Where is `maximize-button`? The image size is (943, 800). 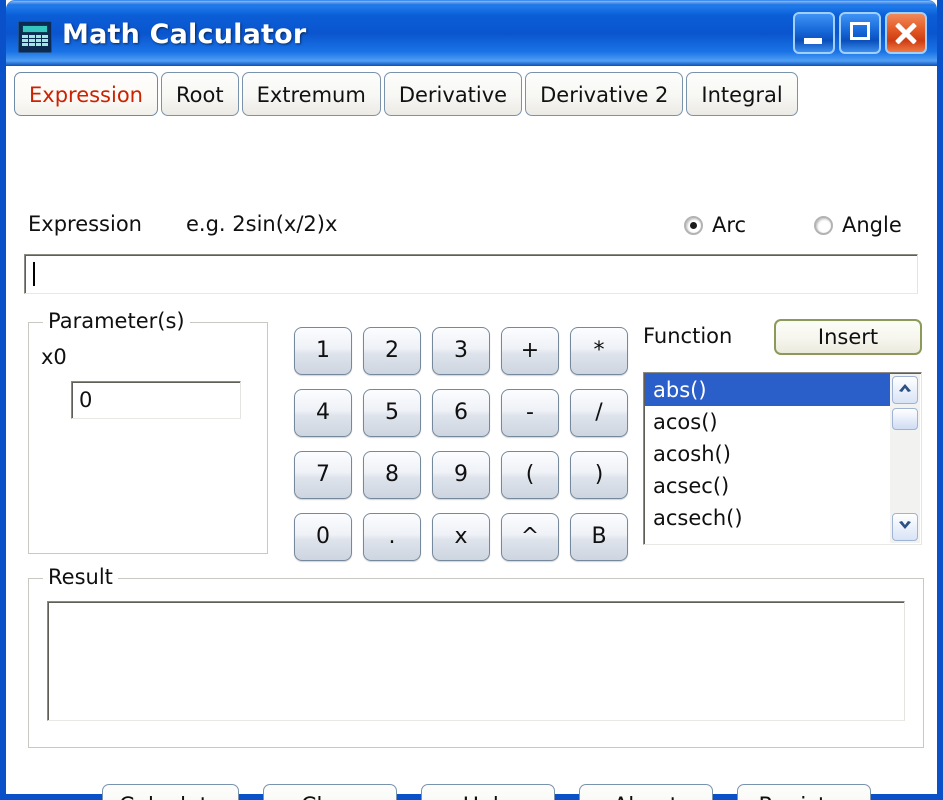
maximize-button is located at coordinates (860, 33).